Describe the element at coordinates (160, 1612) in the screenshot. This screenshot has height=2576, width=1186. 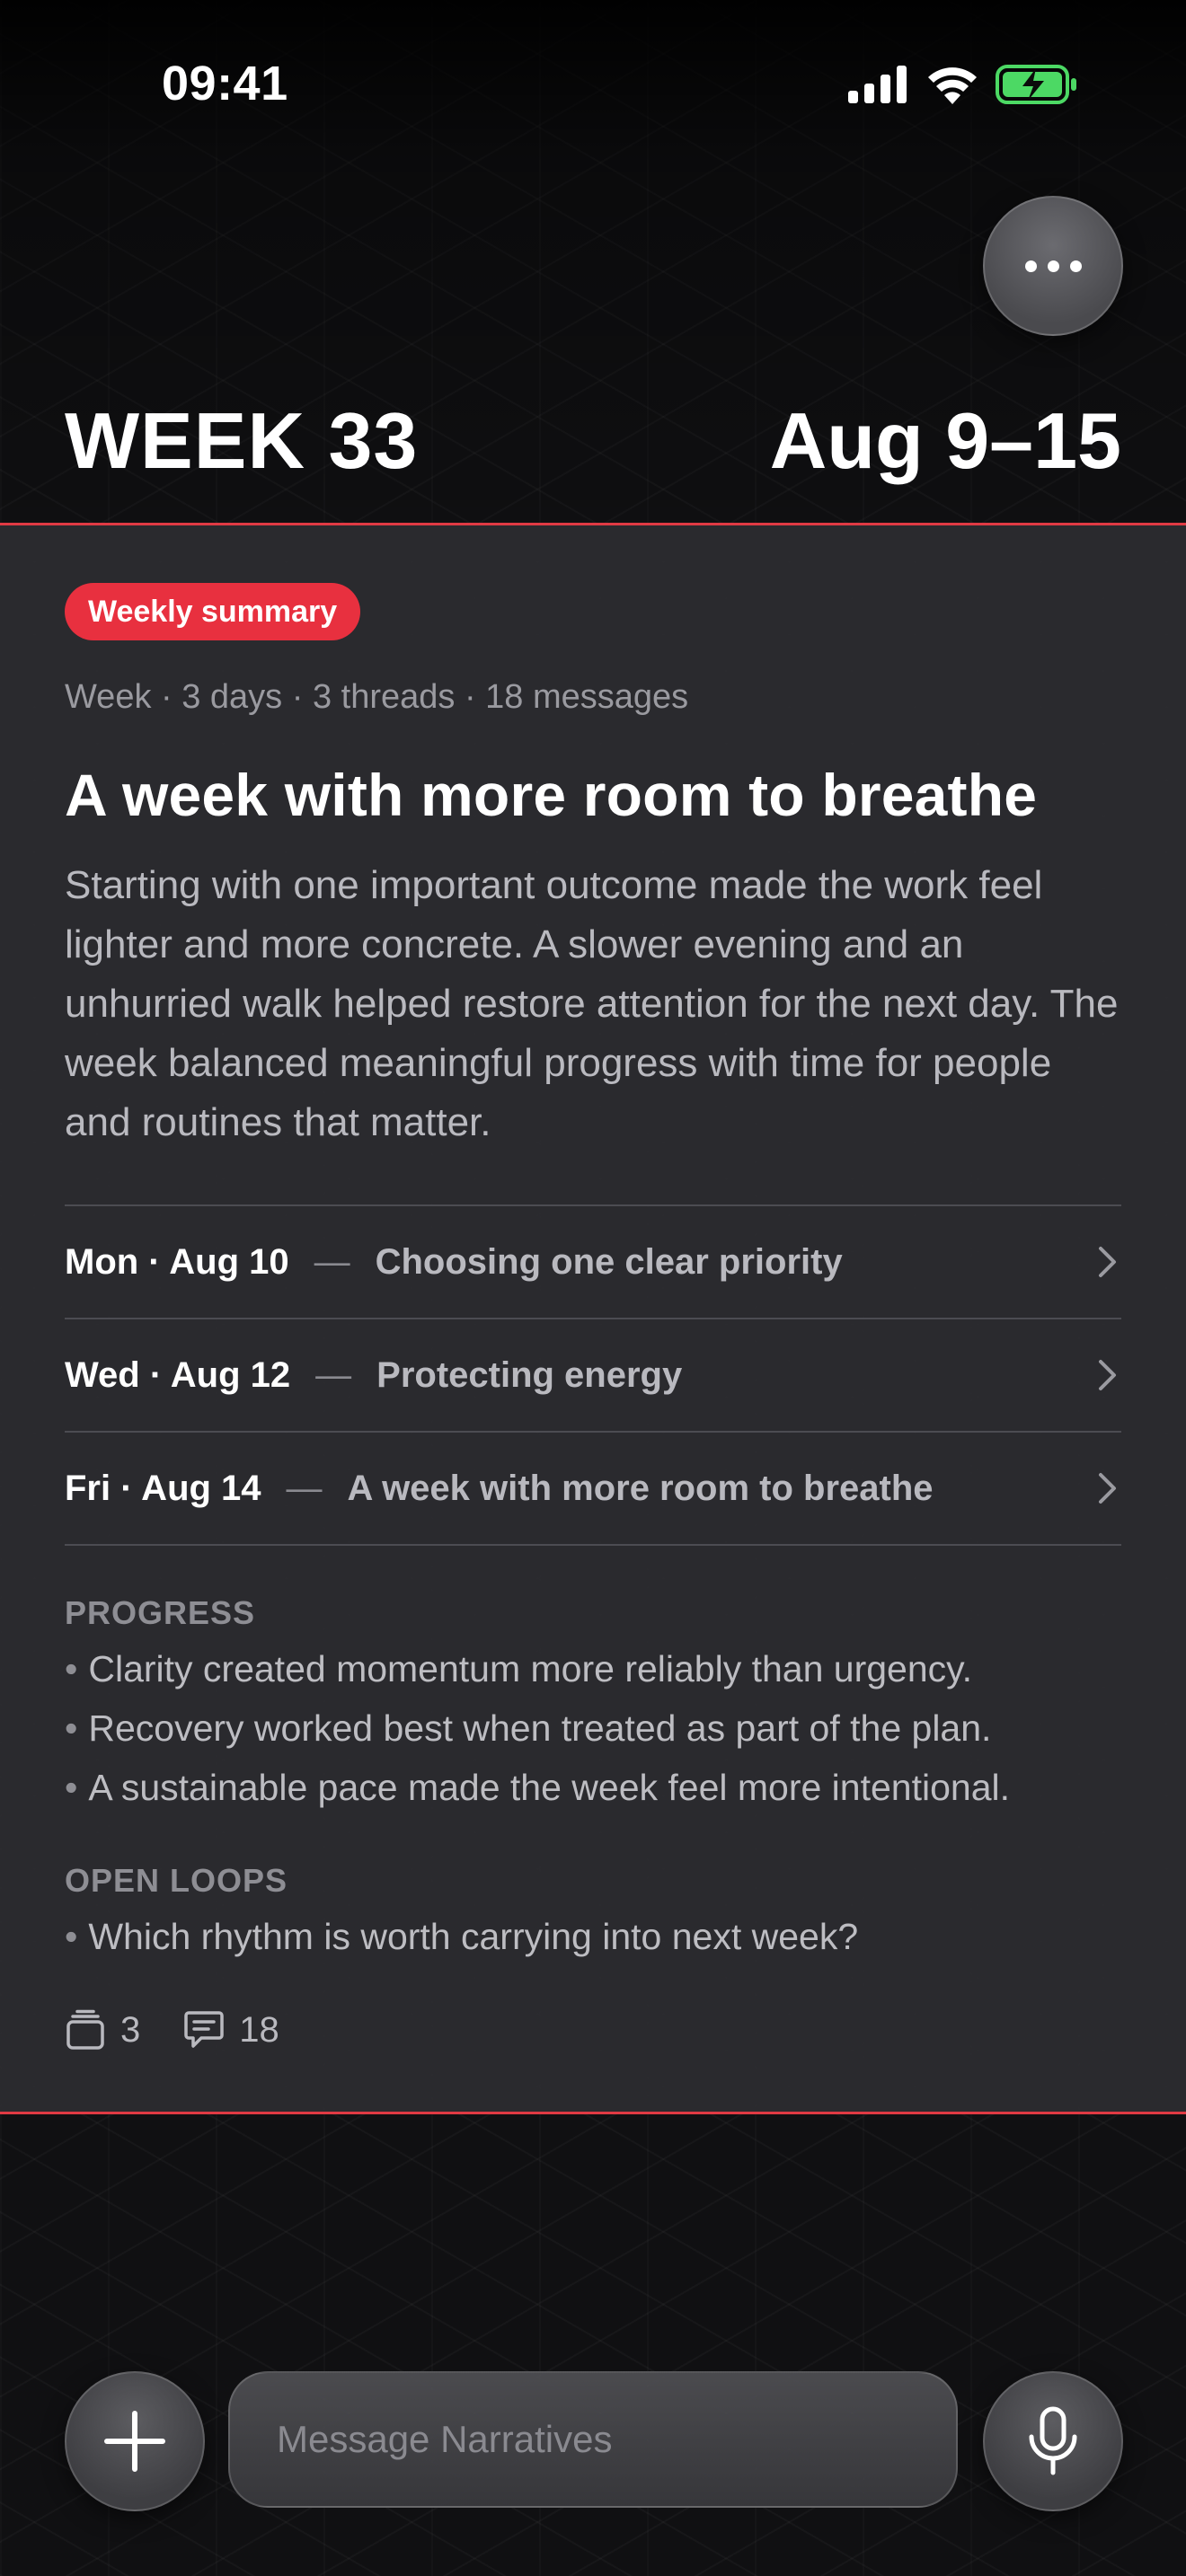
I see `progress-label: PROGRESS` at that location.